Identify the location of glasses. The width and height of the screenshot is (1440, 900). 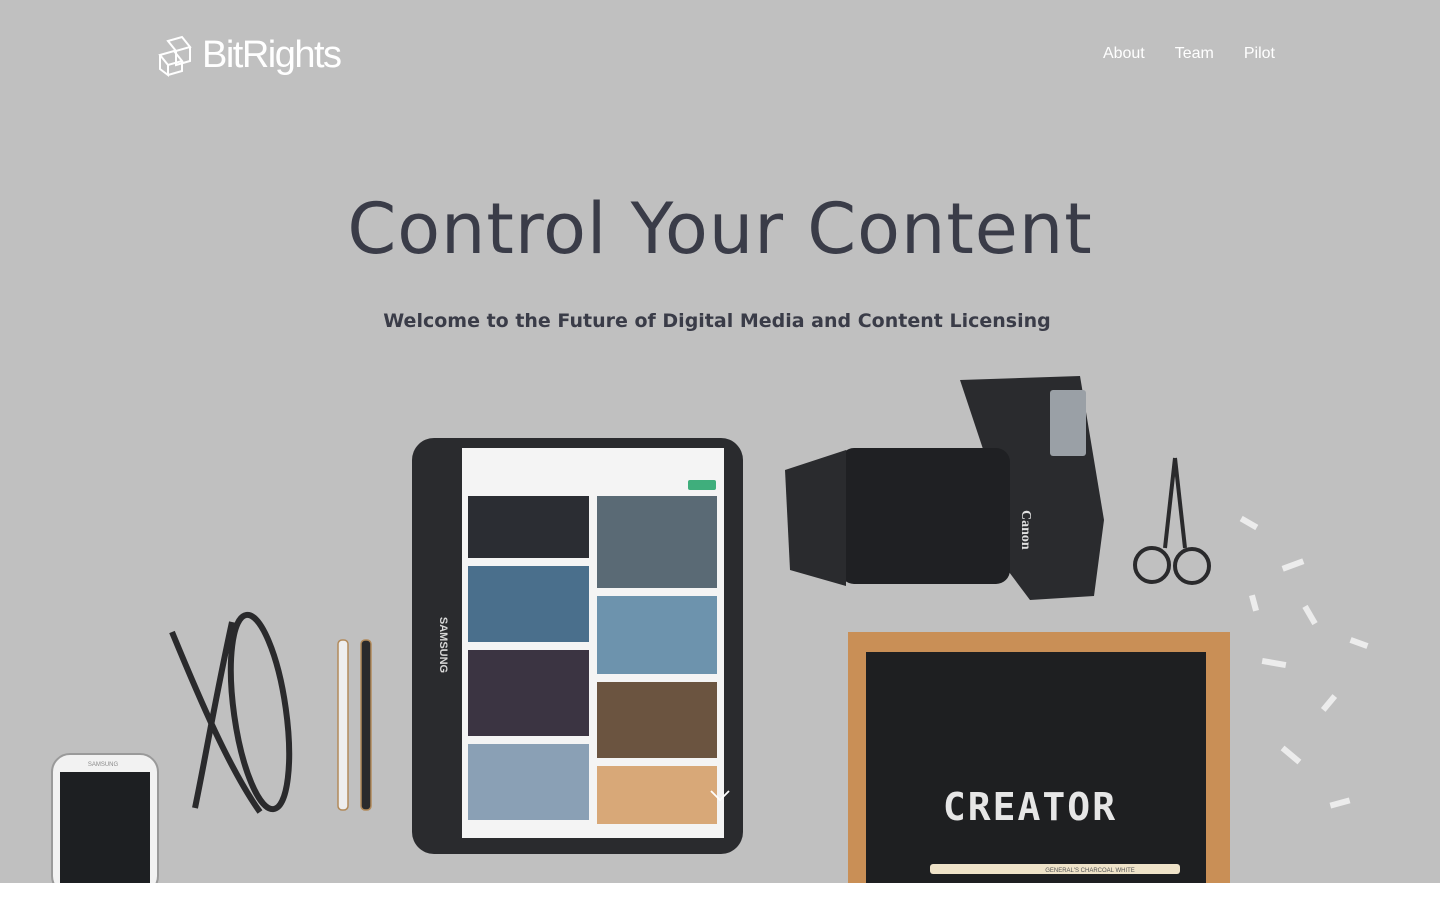
(231, 712).